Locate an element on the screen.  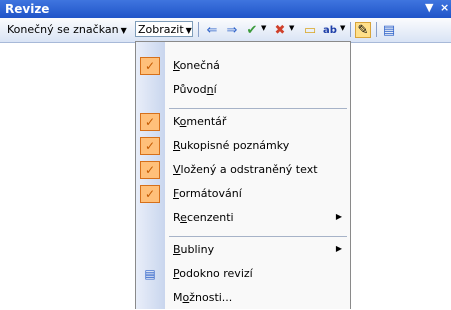
highlight-icon: ab is located at coordinates (330, 30).